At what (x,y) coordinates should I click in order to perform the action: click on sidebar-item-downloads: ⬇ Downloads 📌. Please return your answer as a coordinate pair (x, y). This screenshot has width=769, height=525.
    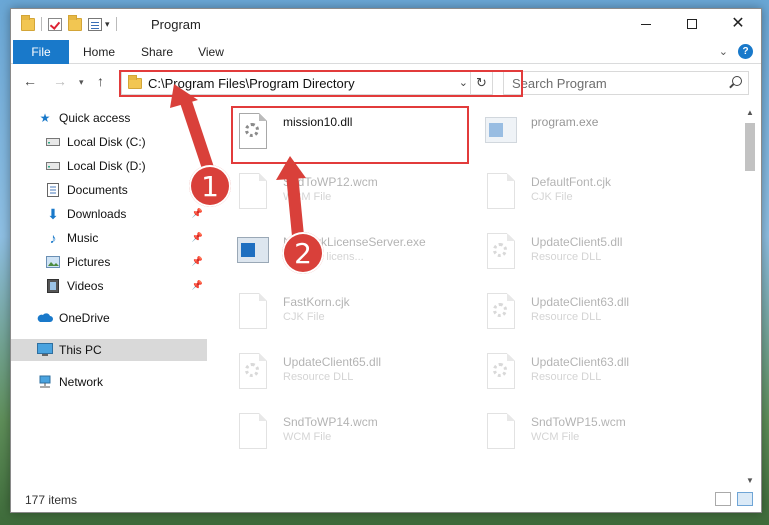
    Looking at the image, I should click on (109, 214).